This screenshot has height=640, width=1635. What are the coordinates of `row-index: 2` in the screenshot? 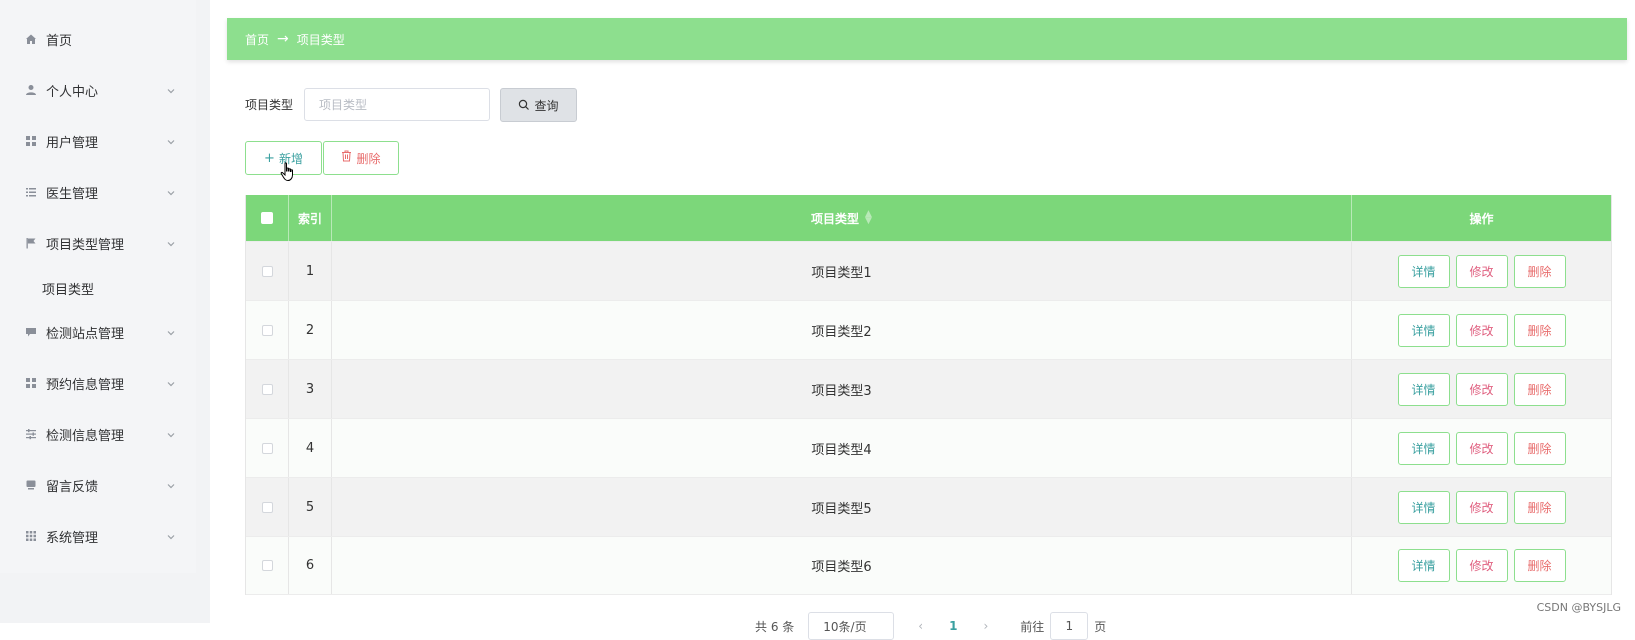 It's located at (310, 330).